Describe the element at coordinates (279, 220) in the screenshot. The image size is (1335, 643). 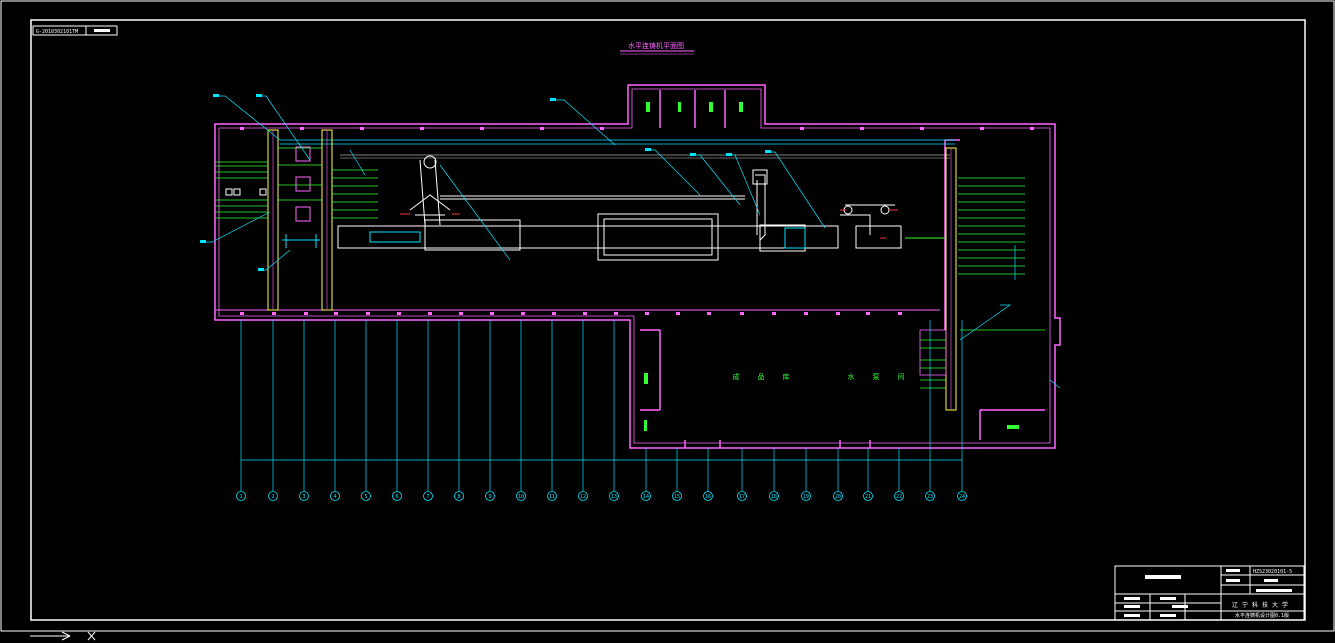
I see `left-columns` at that location.